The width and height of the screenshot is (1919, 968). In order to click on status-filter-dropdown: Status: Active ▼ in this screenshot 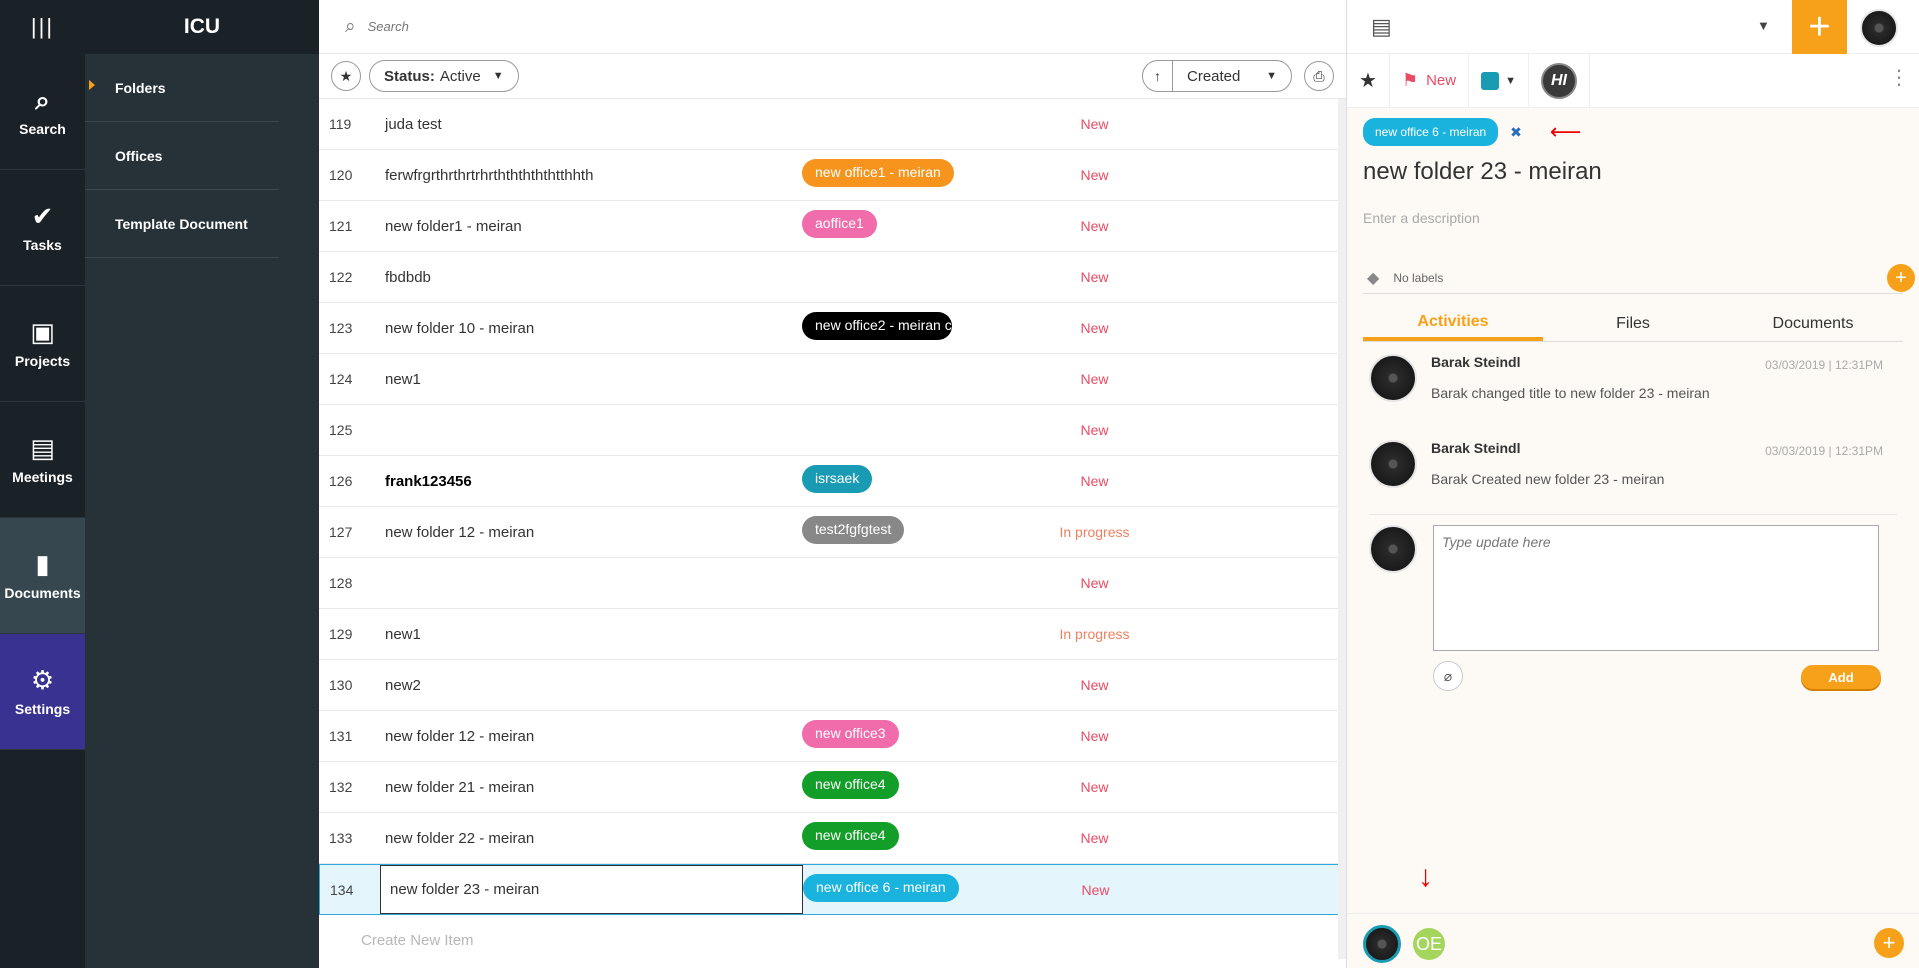, I will do `click(444, 76)`.